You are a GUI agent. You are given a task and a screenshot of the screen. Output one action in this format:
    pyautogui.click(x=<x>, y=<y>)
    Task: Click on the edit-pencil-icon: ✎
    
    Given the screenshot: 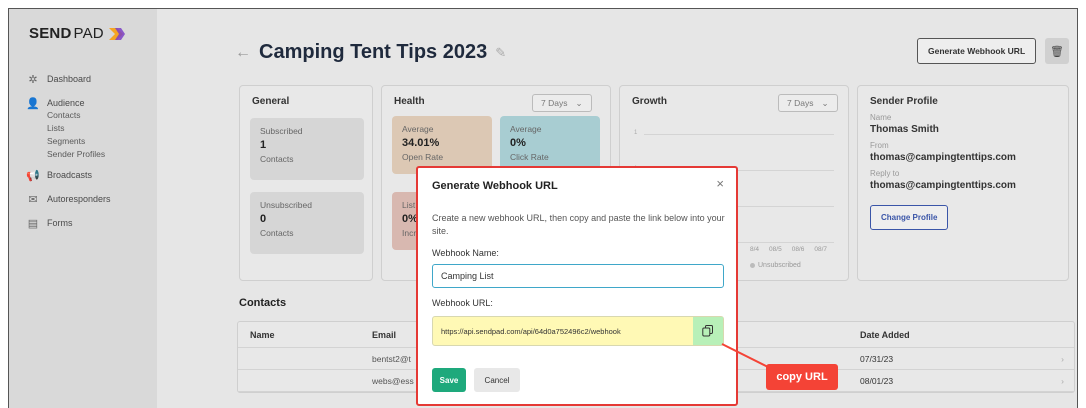 What is the action you would take?
    pyautogui.click(x=500, y=53)
    